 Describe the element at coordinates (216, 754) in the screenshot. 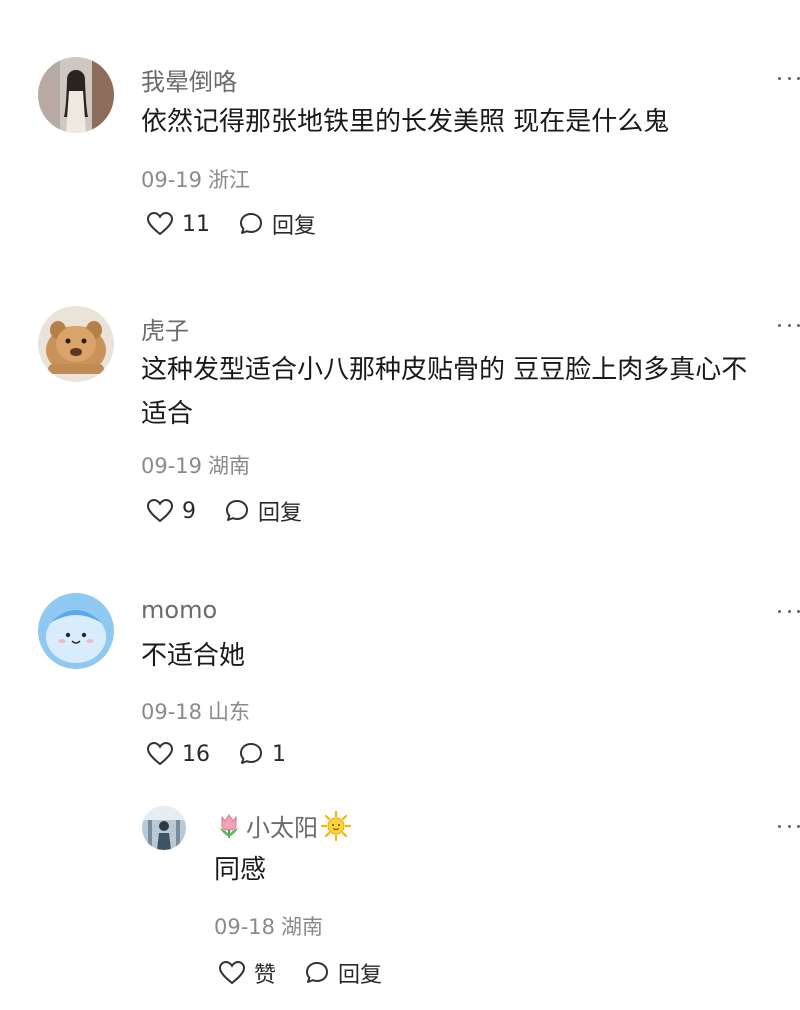

I see `comment-actions: 16 1` at that location.